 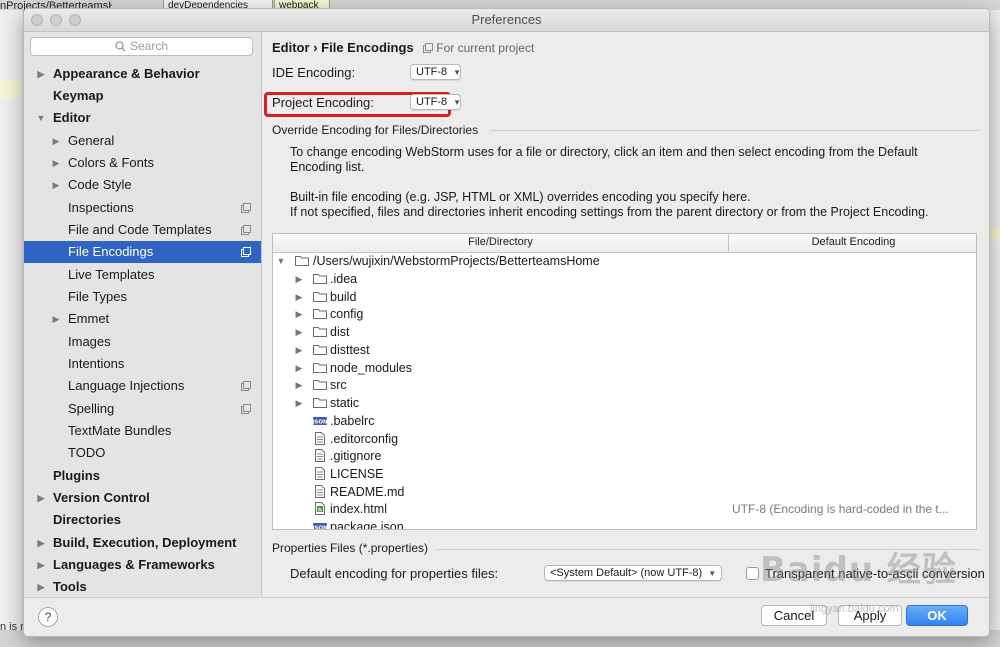 I want to click on sidebar-item-label: Colors & Fonts, so click(x=111, y=162).